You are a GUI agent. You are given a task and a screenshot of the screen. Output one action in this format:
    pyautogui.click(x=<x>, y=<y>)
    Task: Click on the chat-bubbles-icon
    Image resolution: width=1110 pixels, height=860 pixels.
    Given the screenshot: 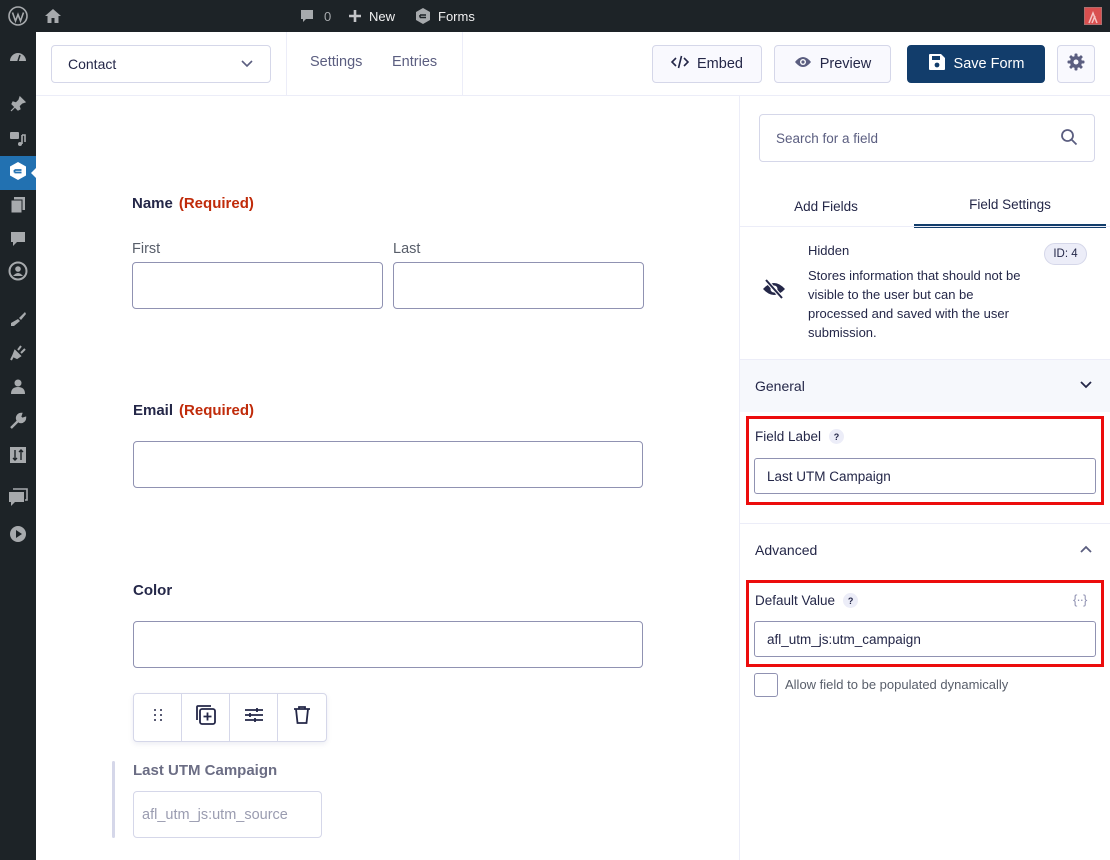 What is the action you would take?
    pyautogui.click(x=18, y=499)
    